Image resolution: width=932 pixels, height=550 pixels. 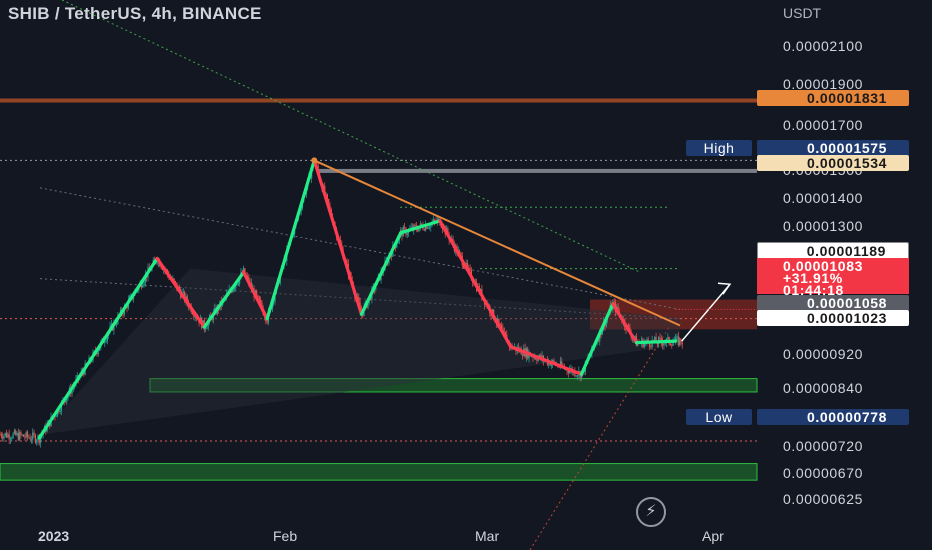 I want to click on price-unit: USDT, so click(x=802, y=13).